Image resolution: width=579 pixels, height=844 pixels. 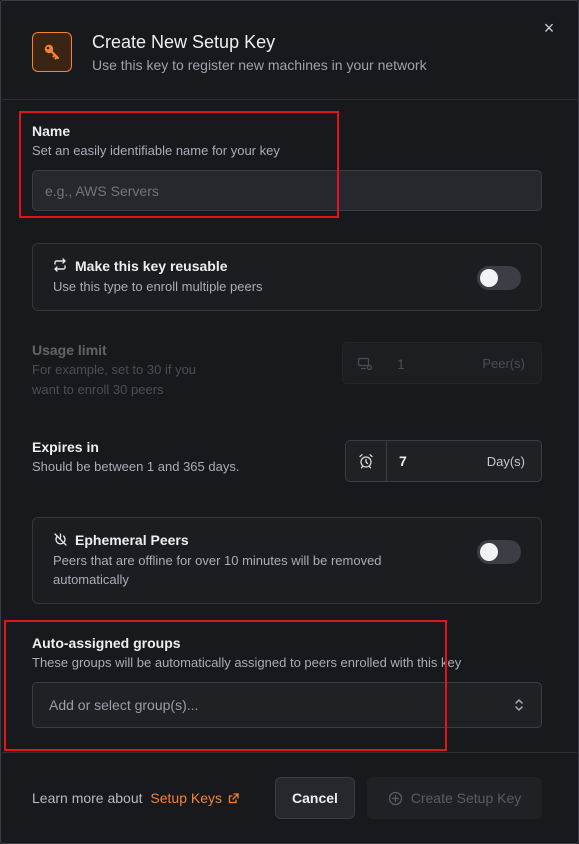 What do you see at coordinates (401, 364) in the screenshot?
I see `usage-limit-value: 1` at bounding box center [401, 364].